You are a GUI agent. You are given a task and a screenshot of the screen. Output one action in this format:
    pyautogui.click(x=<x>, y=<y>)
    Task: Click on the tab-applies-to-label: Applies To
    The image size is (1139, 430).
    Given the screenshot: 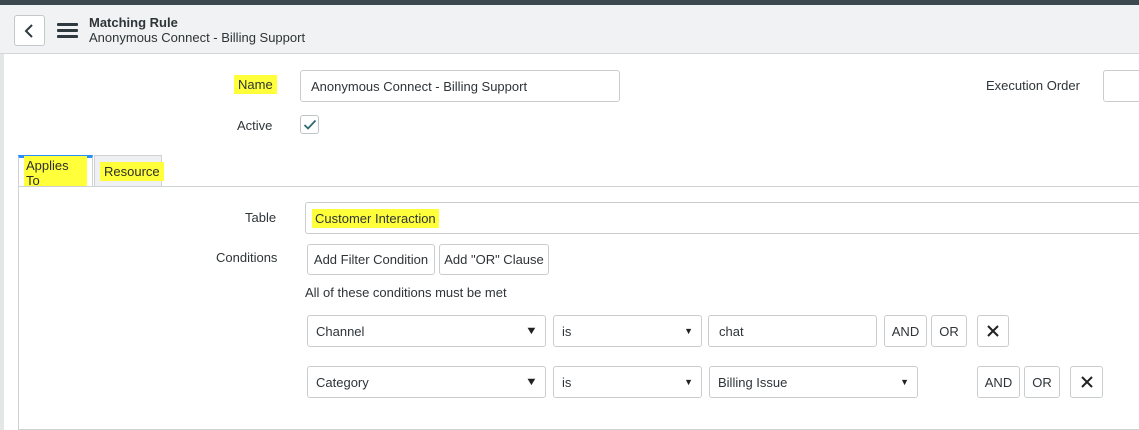 What is the action you would take?
    pyautogui.click(x=55, y=172)
    